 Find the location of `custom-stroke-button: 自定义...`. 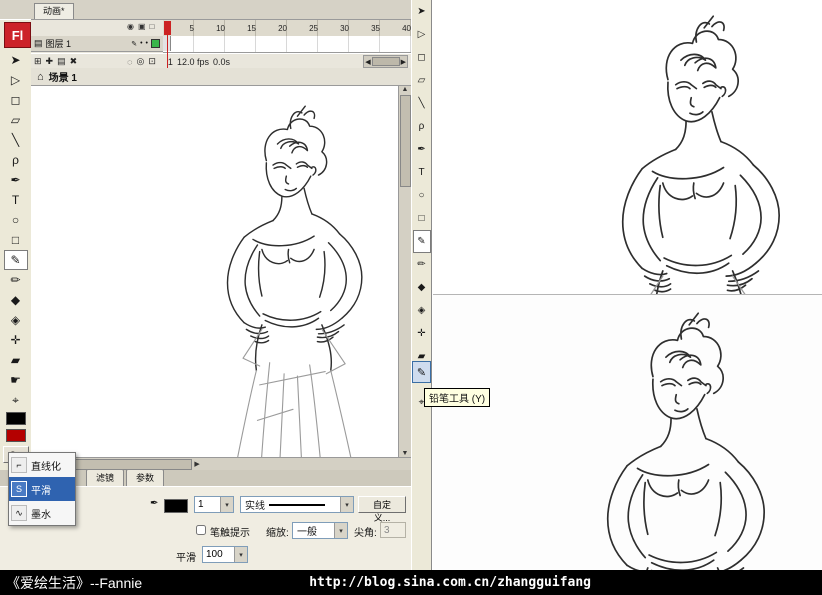

custom-stroke-button: 自定义... is located at coordinates (382, 509).